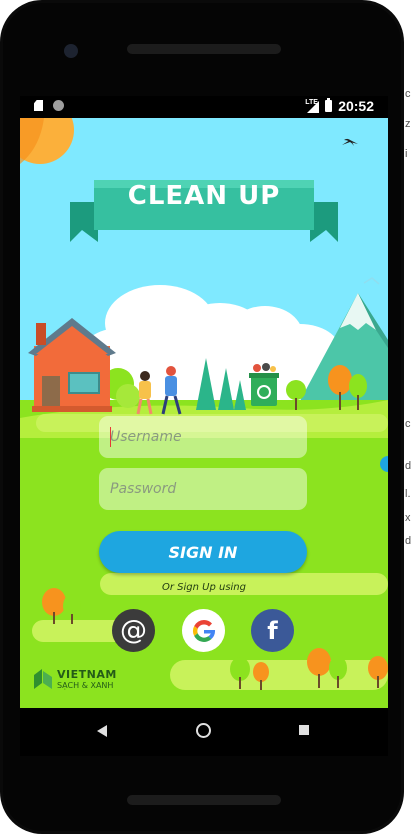 Image resolution: width=411 pixels, height=834 pixels. I want to click on app-title: CLEAN UP, so click(204, 196).